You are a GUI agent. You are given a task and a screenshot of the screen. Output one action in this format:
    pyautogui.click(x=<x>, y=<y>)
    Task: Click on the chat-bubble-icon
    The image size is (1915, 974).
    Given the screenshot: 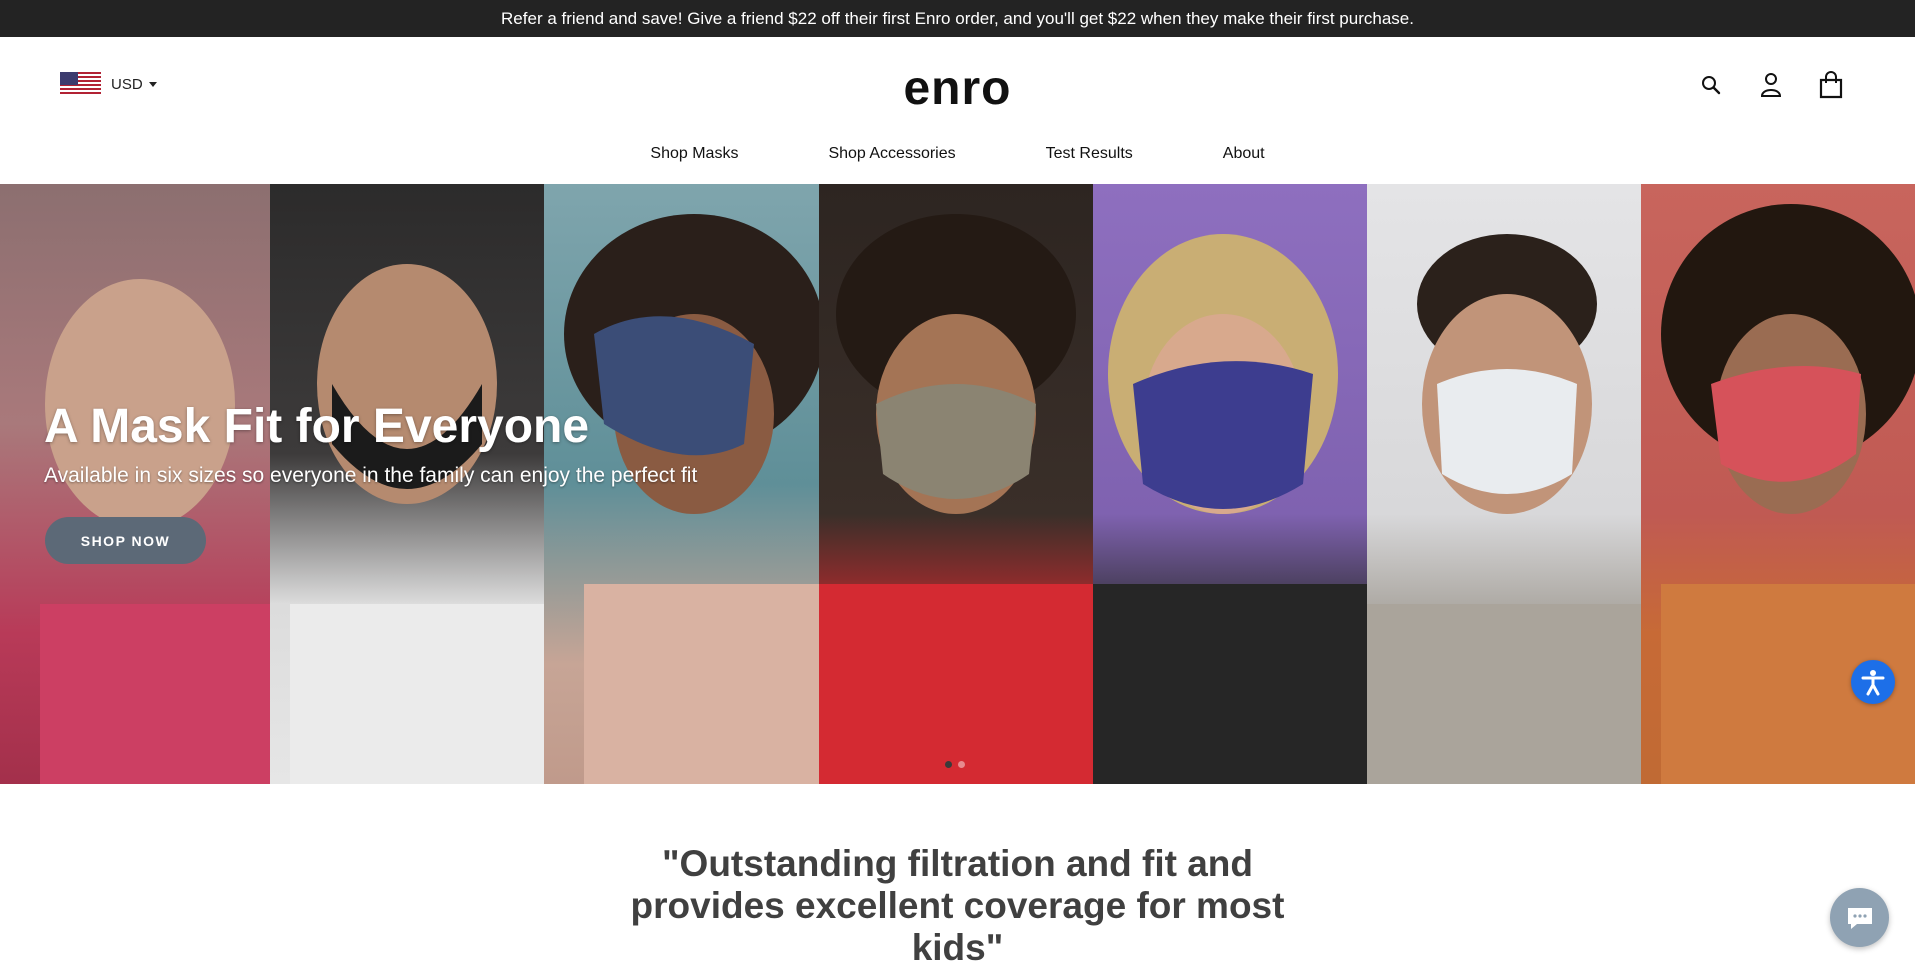 What is the action you would take?
    pyautogui.click(x=1859, y=918)
    